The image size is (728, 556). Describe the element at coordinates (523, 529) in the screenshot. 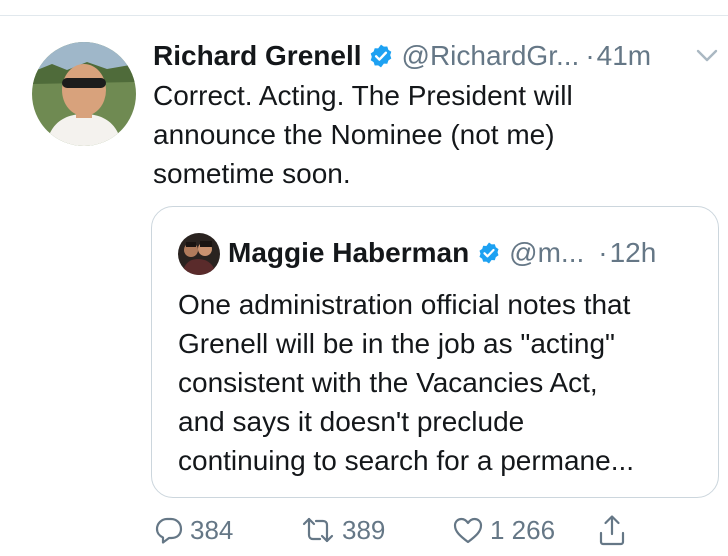

I see `like-count: 1 266` at that location.